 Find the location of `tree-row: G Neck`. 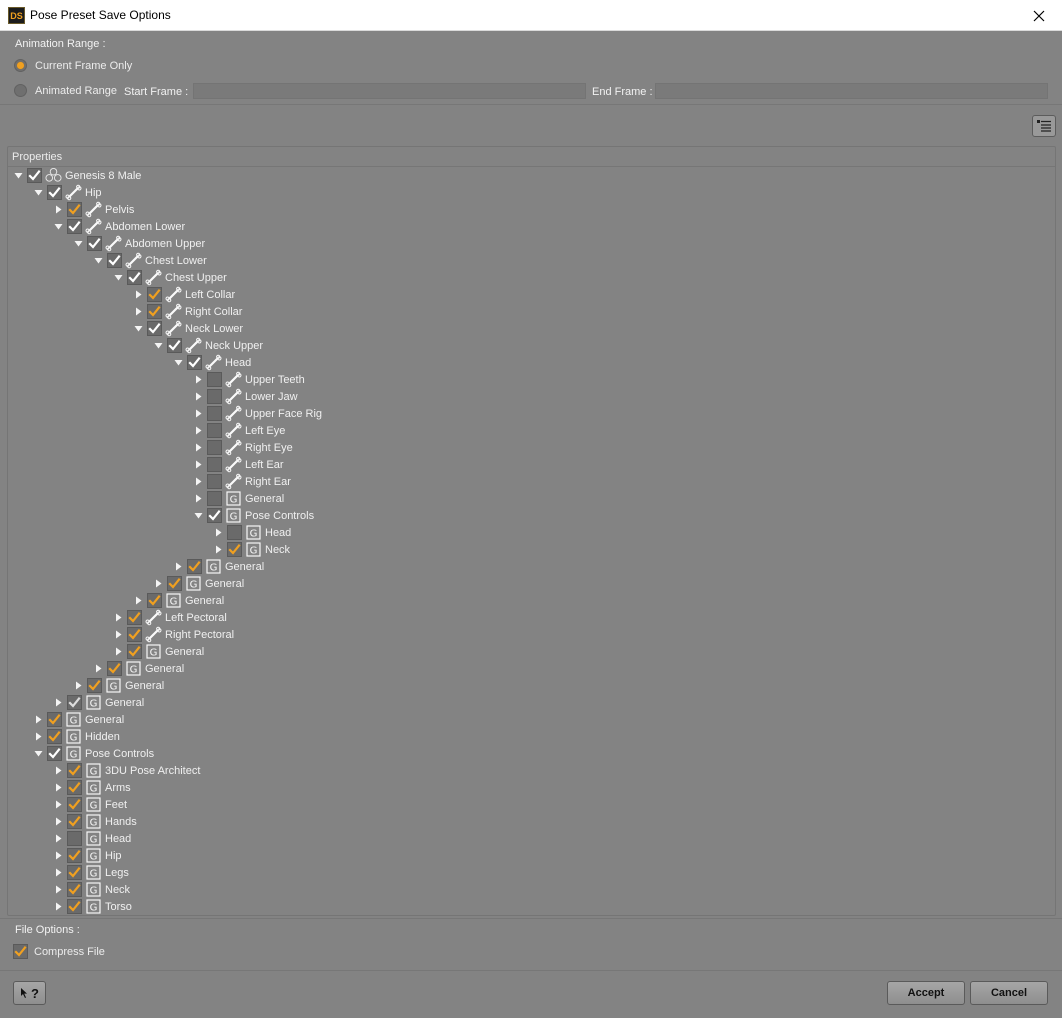

tree-row: G Neck is located at coordinates (251, 549).